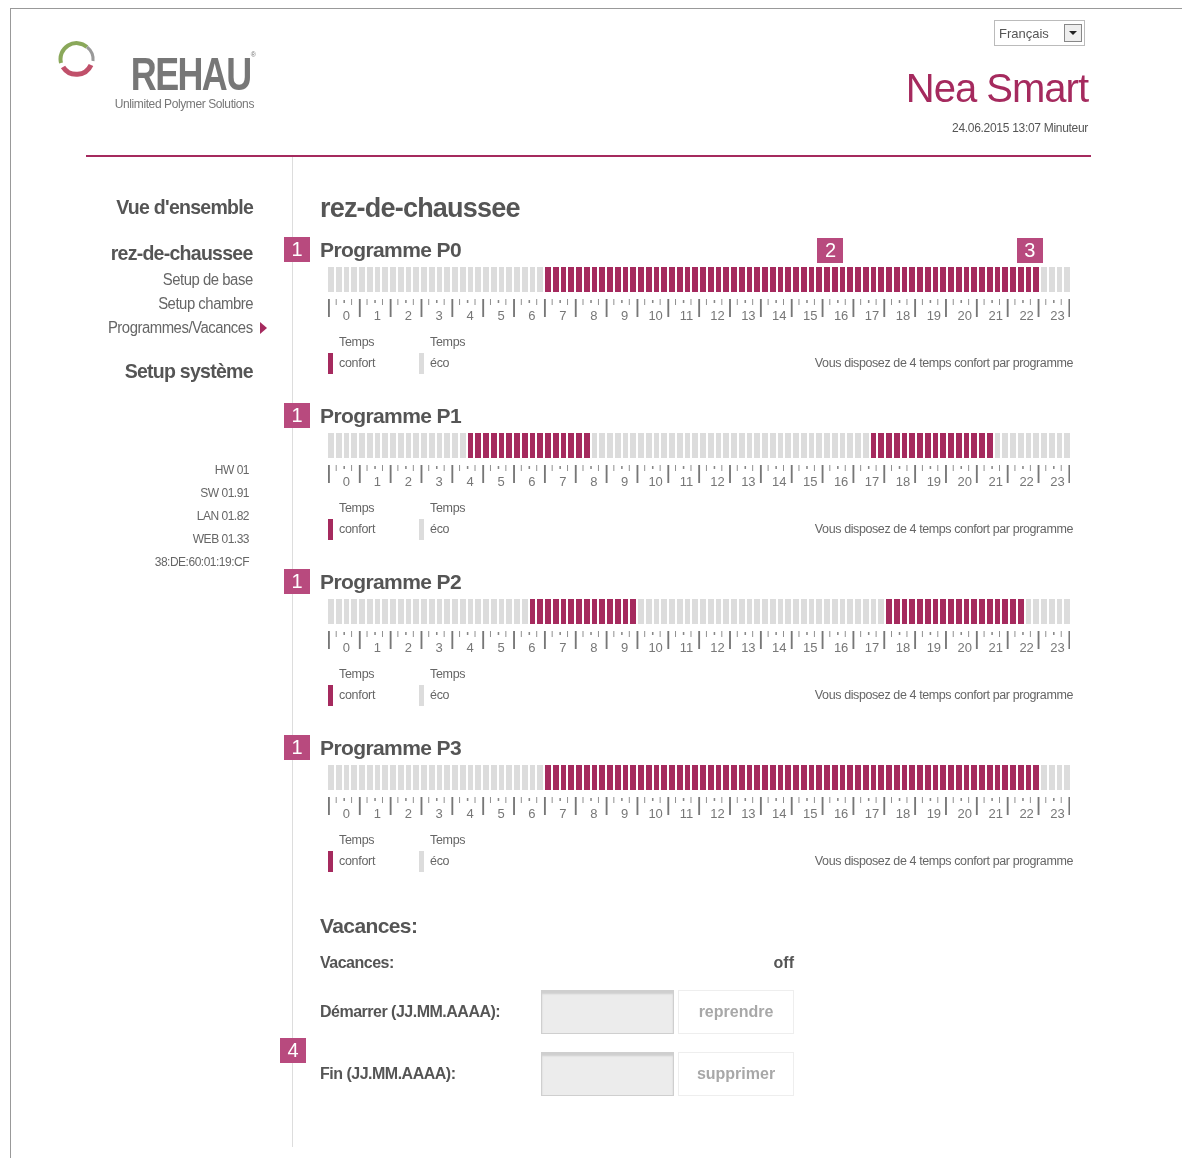 The width and height of the screenshot is (1182, 1165). I want to click on sidebar-link: Setup chambre, so click(205, 304).